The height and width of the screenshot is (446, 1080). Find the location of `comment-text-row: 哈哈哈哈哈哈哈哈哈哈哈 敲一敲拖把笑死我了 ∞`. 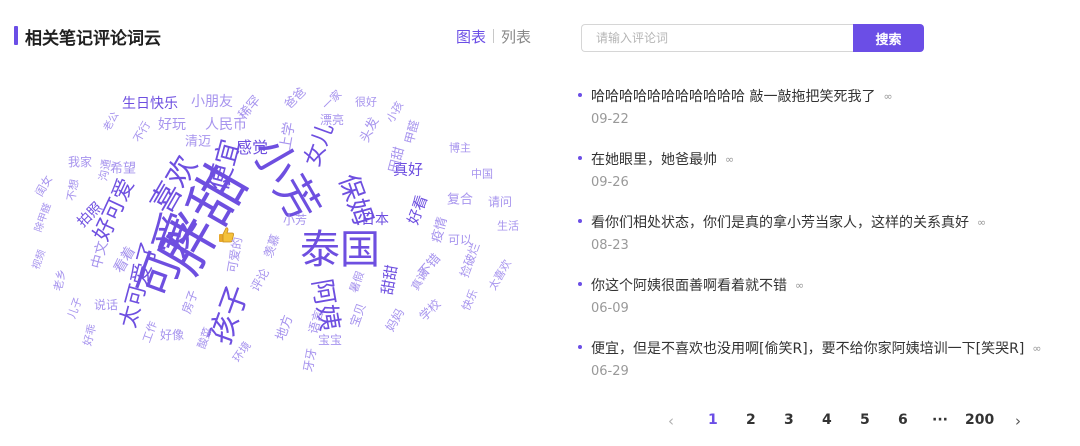

comment-text-row: 哈哈哈哈哈哈哈哈哈哈哈 敲一敲拖把笑死我了 ∞ is located at coordinates (742, 96).